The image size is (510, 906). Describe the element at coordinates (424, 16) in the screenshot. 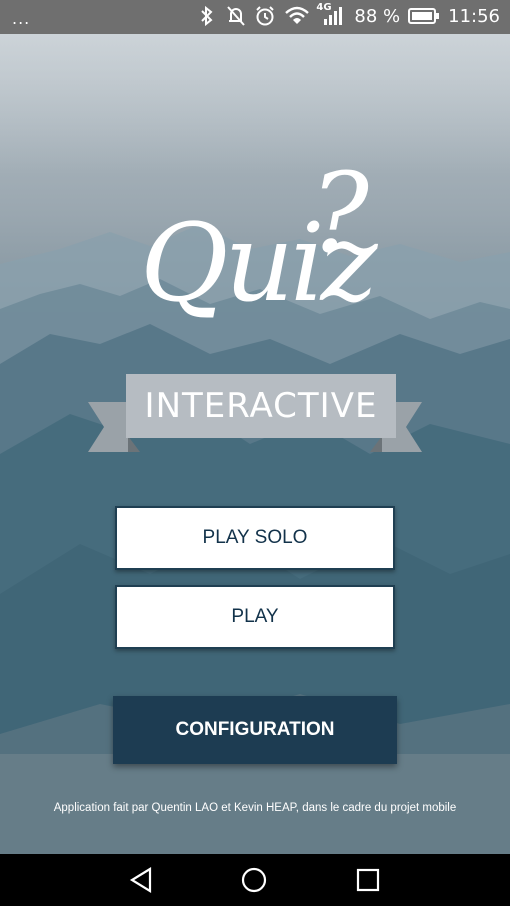

I see `battery-icon` at that location.